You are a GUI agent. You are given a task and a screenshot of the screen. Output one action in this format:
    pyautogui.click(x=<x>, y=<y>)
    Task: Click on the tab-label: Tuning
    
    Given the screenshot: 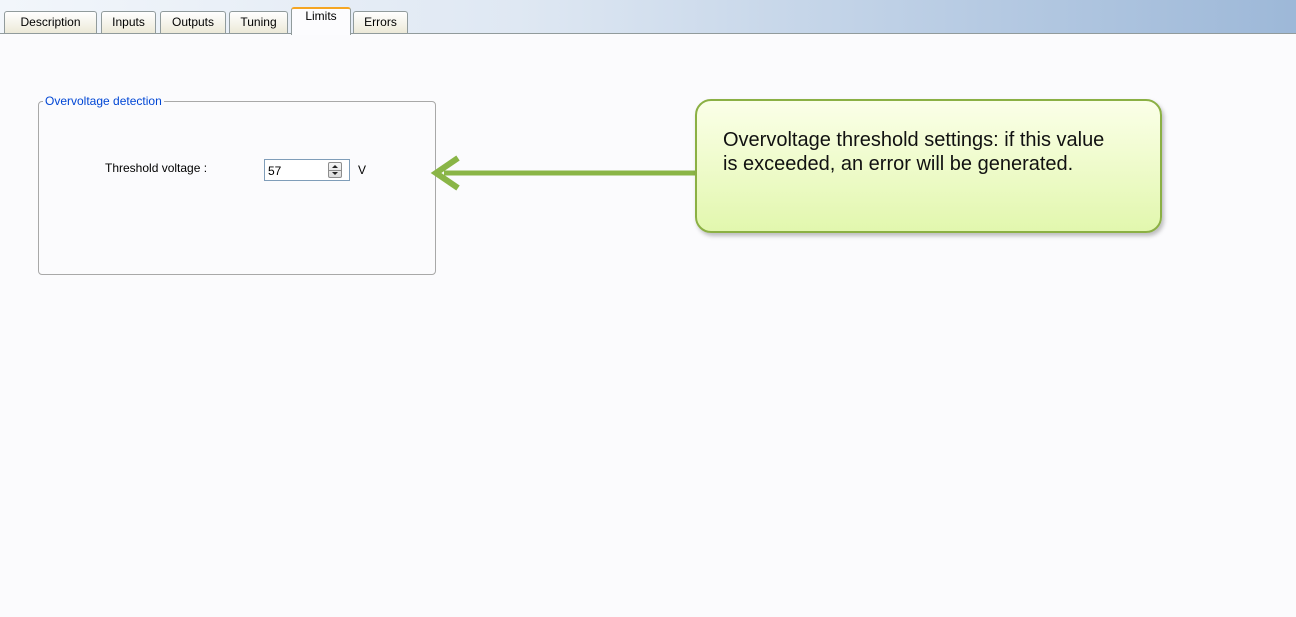 What is the action you would take?
    pyautogui.click(x=258, y=22)
    